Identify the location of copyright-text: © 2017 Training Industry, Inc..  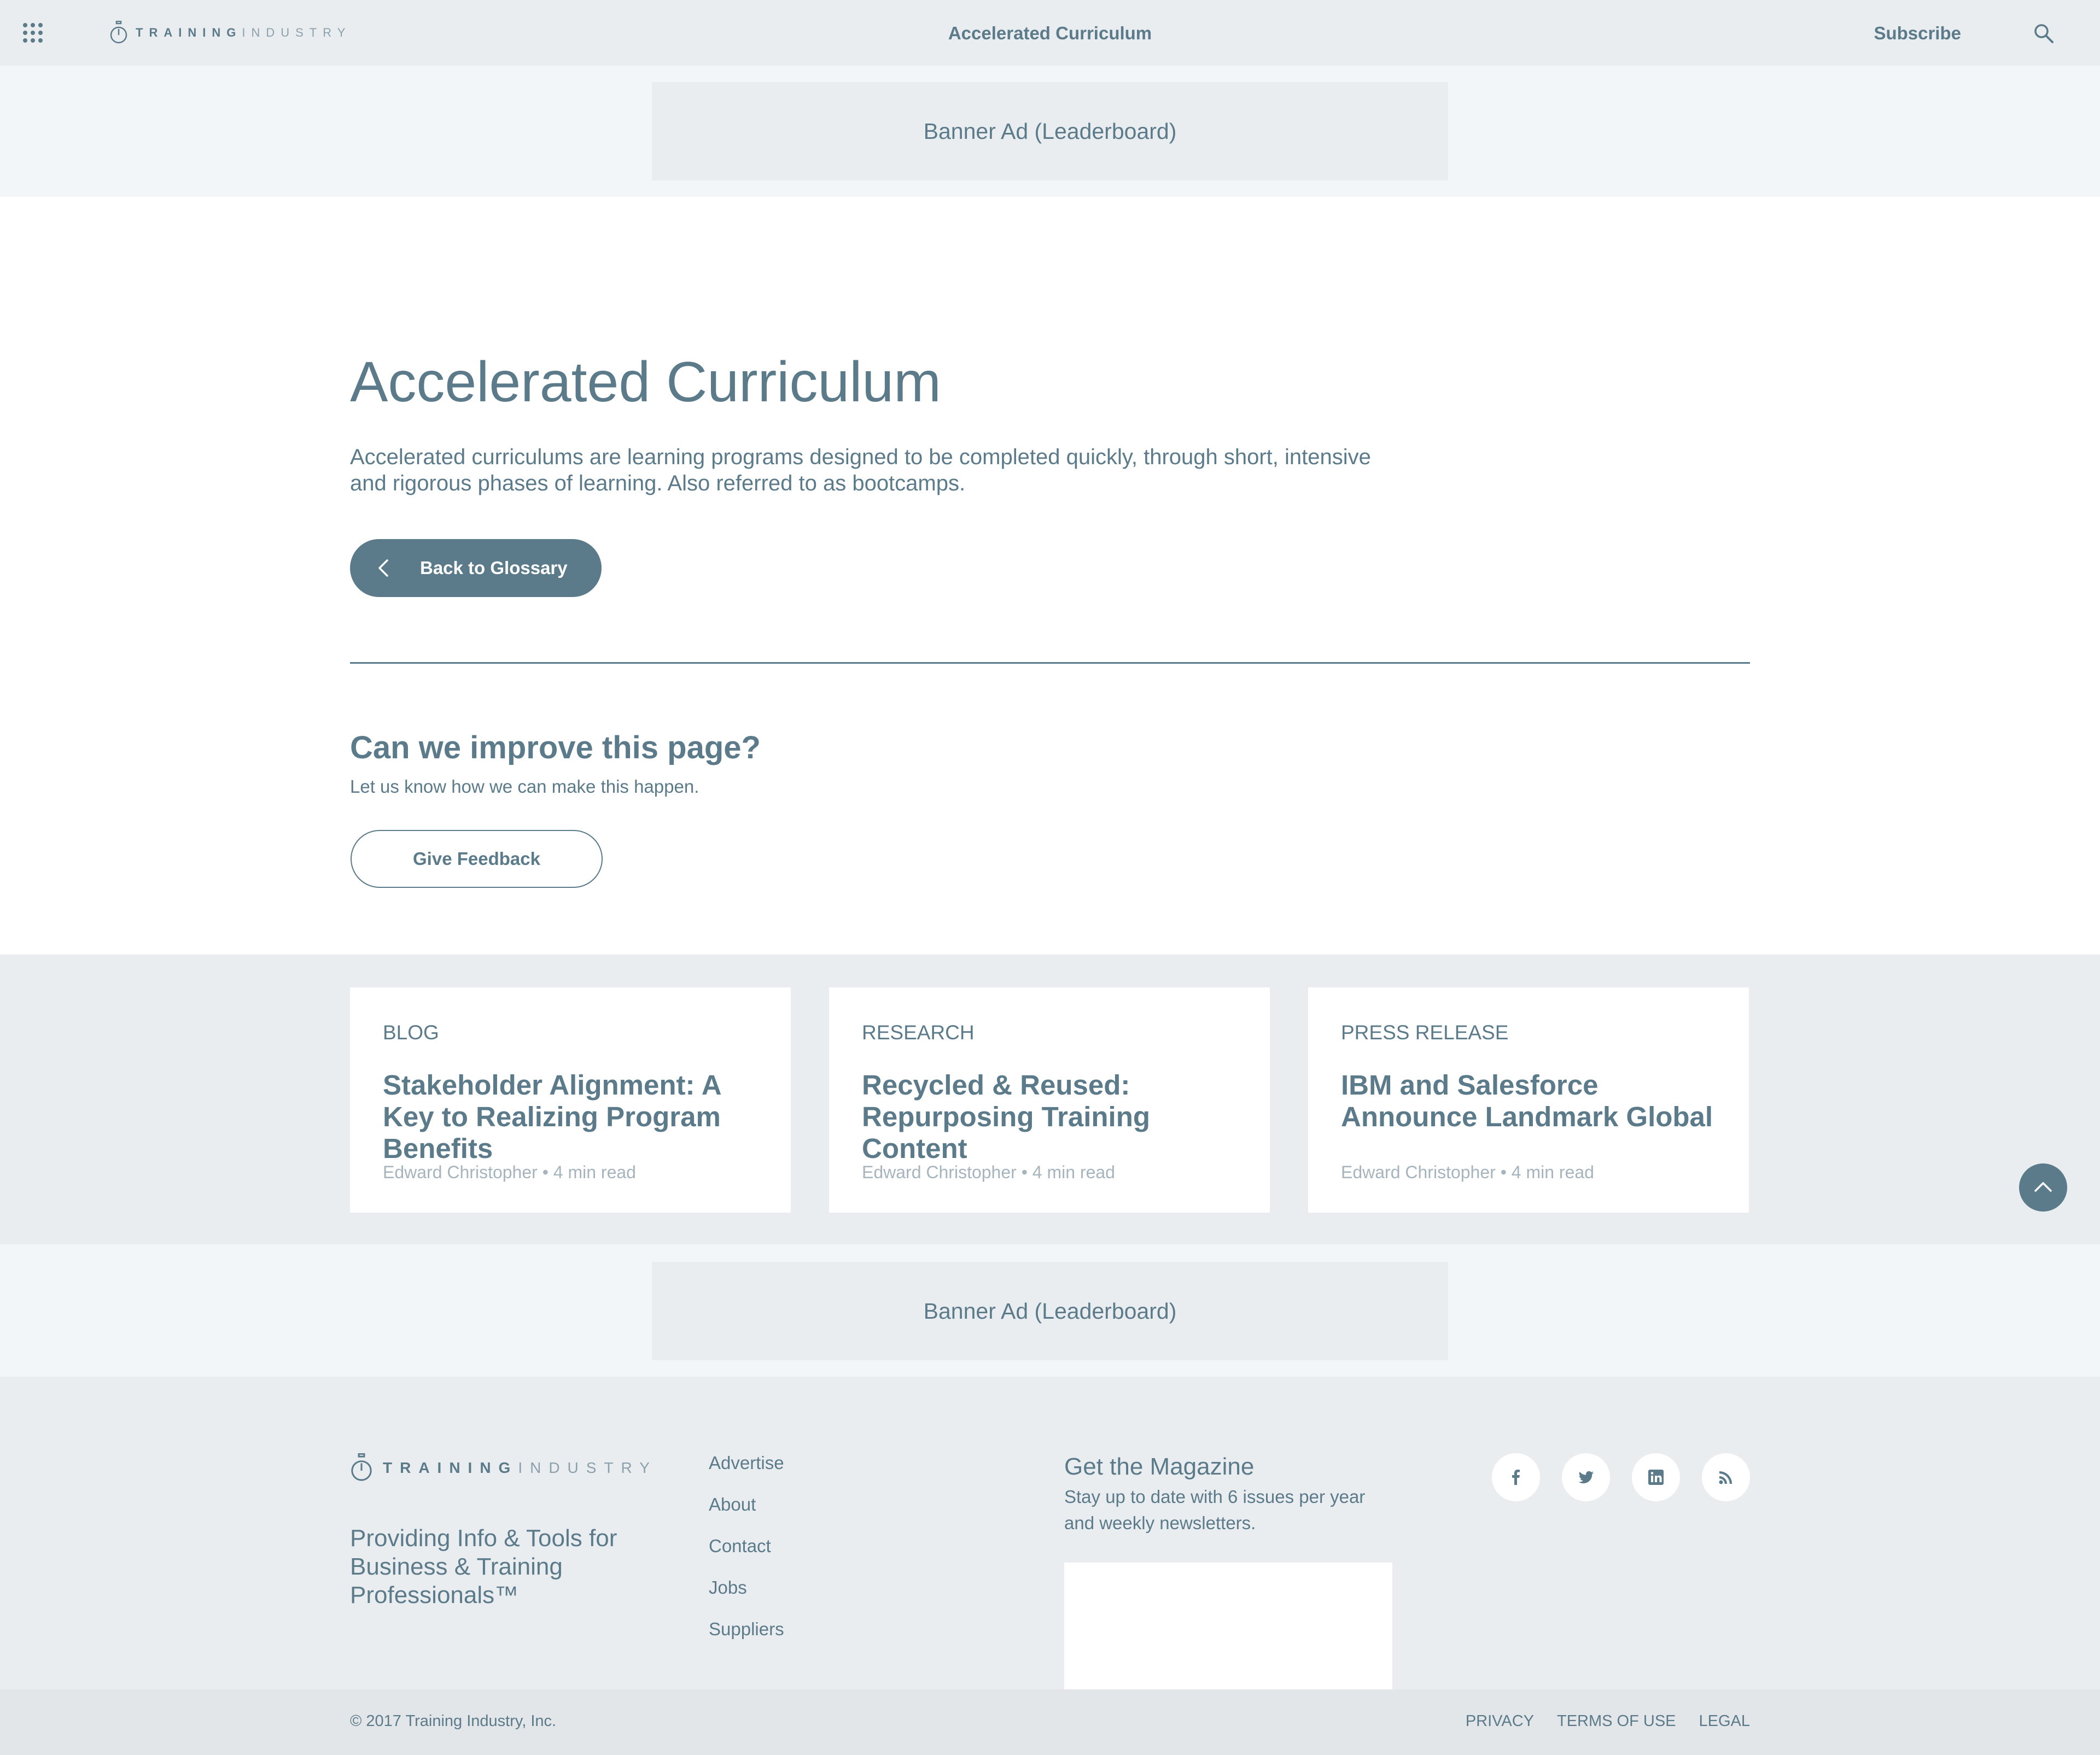
(453, 1721).